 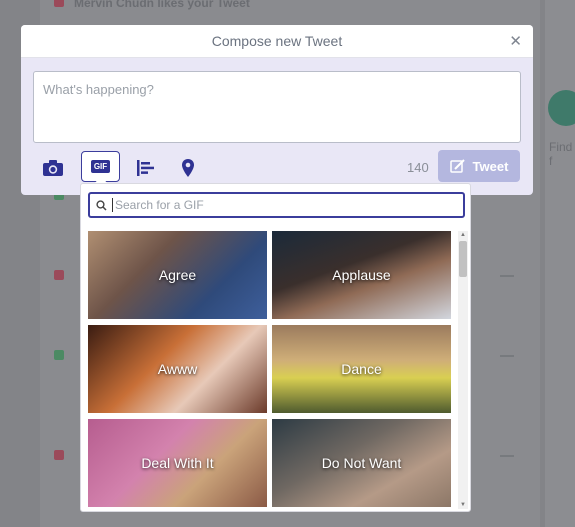 I want to click on bg-notification-text: Mervin Chudn likes your Tweet, so click(x=162, y=5).